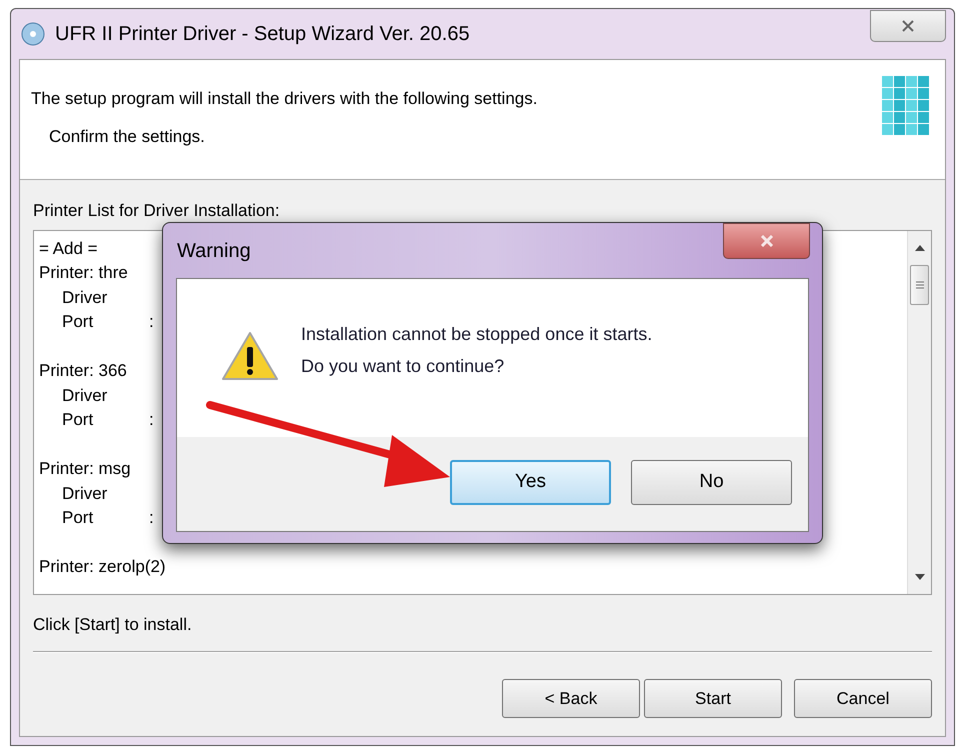 The image size is (965, 751). I want to click on printer-name: Printer: thre, so click(83, 273).